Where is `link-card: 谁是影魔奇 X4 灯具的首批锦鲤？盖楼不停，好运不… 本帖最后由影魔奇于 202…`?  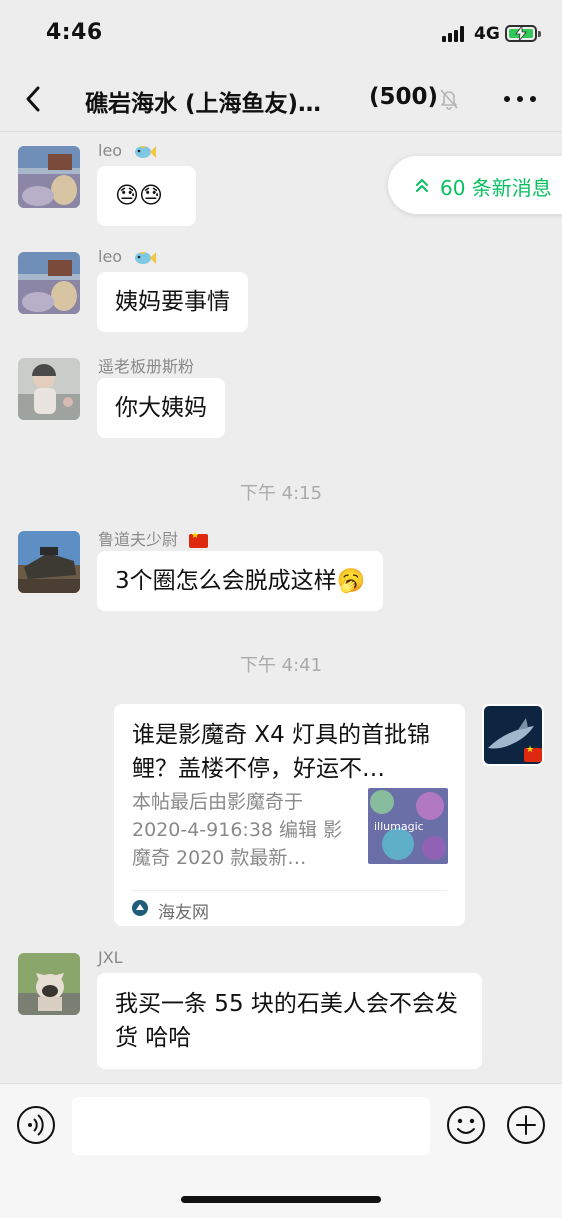
link-card: 谁是影魔奇 X4 灯具的首批锦鲤？盖楼不停，好运不… 本帖最后由影魔奇于 202… is located at coordinates (289, 815).